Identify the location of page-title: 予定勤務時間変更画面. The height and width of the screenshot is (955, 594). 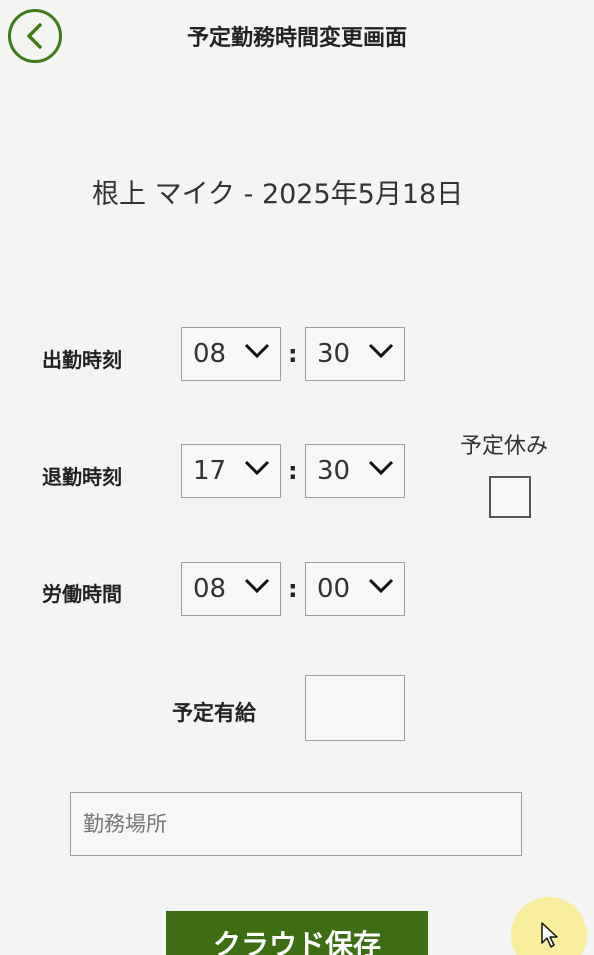
(296, 38).